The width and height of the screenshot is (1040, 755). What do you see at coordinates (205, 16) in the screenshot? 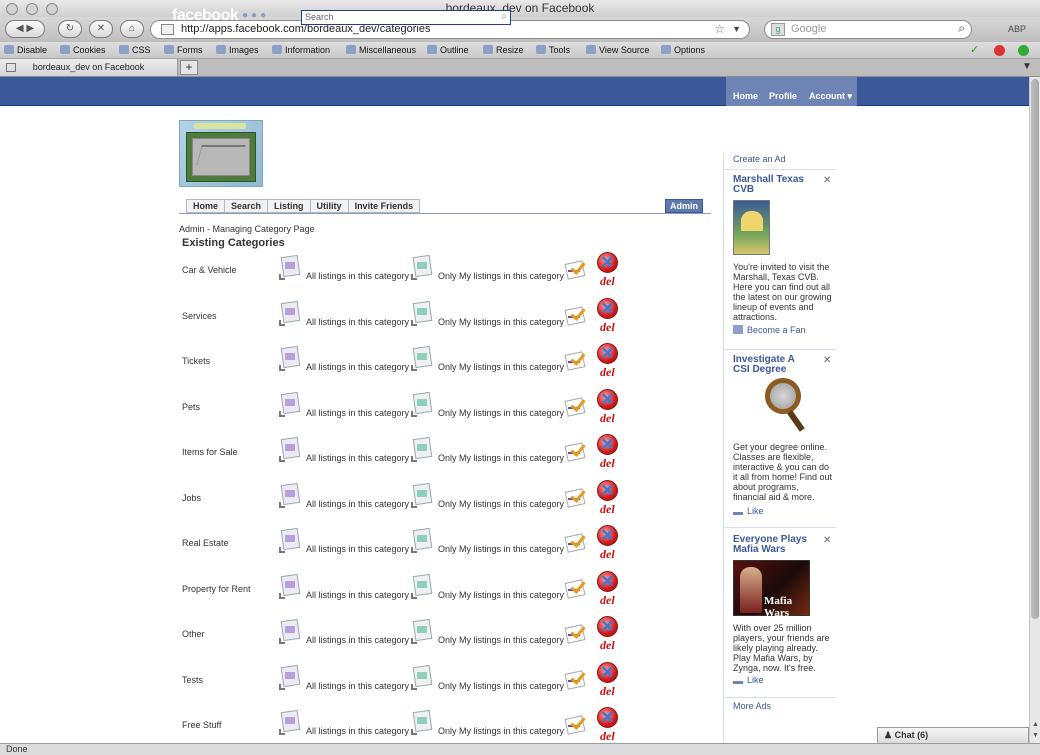
I see `facebook-logo: facebook` at bounding box center [205, 16].